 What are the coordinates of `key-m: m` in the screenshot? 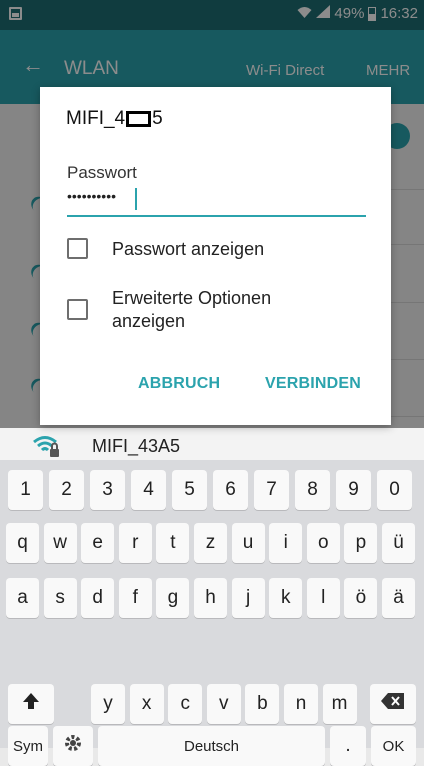 It's located at (339, 704).